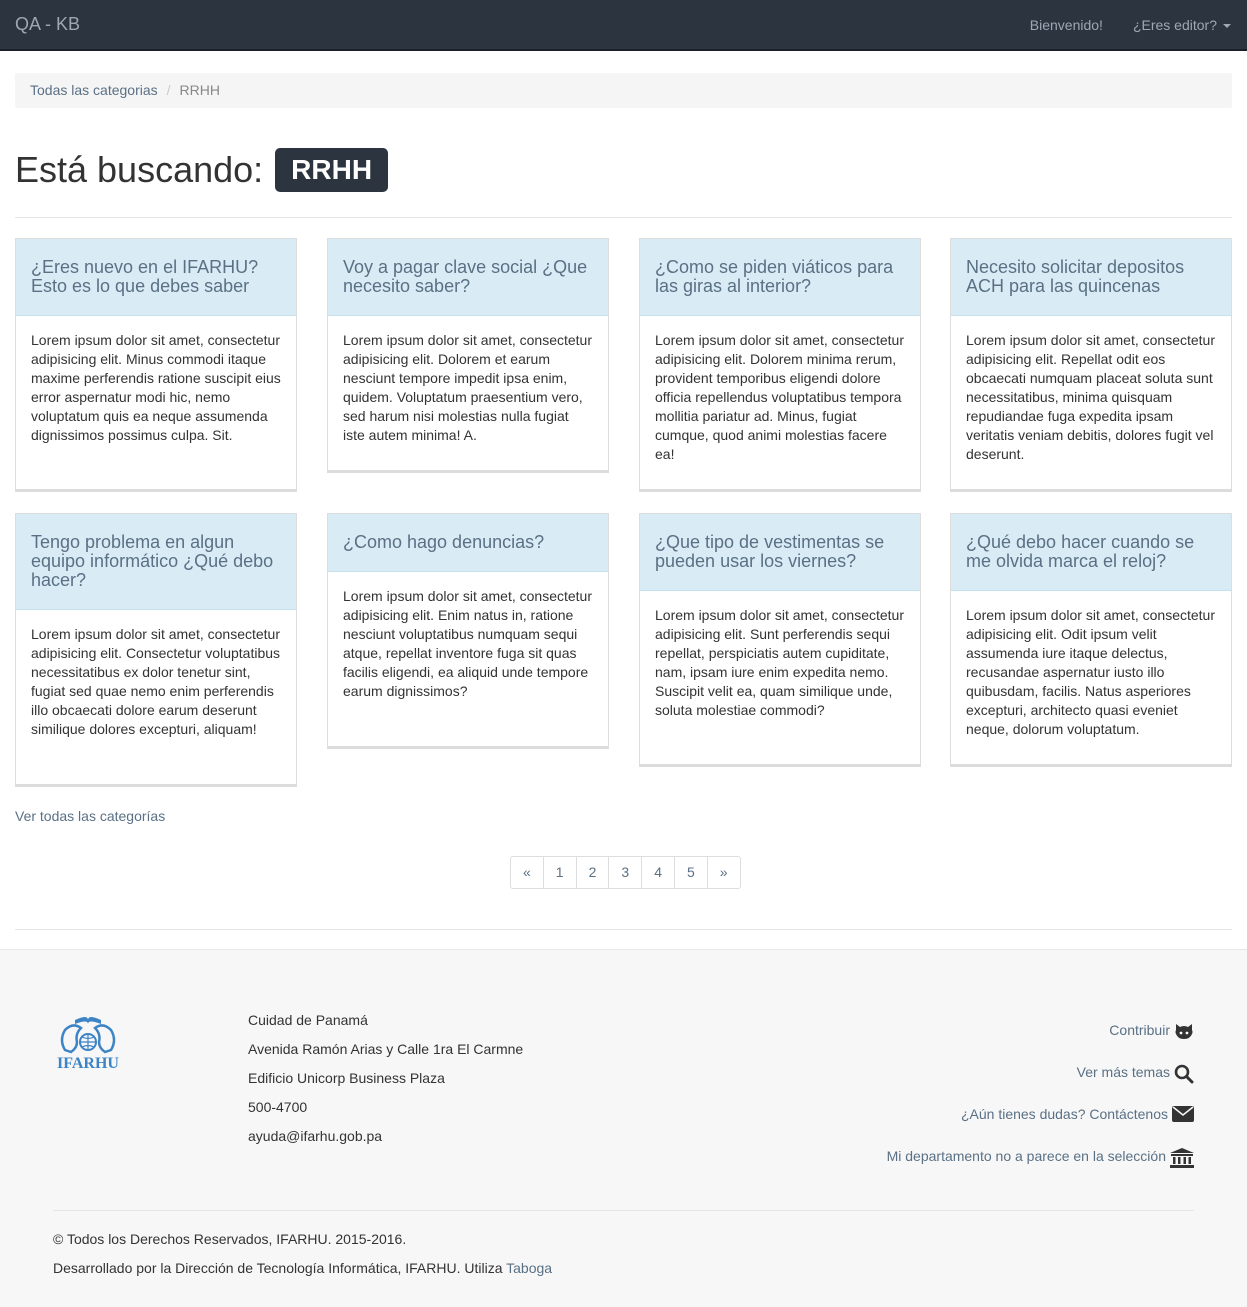 This screenshot has height=1307, width=1247. I want to click on pagination-page-1: 1, so click(559, 872).